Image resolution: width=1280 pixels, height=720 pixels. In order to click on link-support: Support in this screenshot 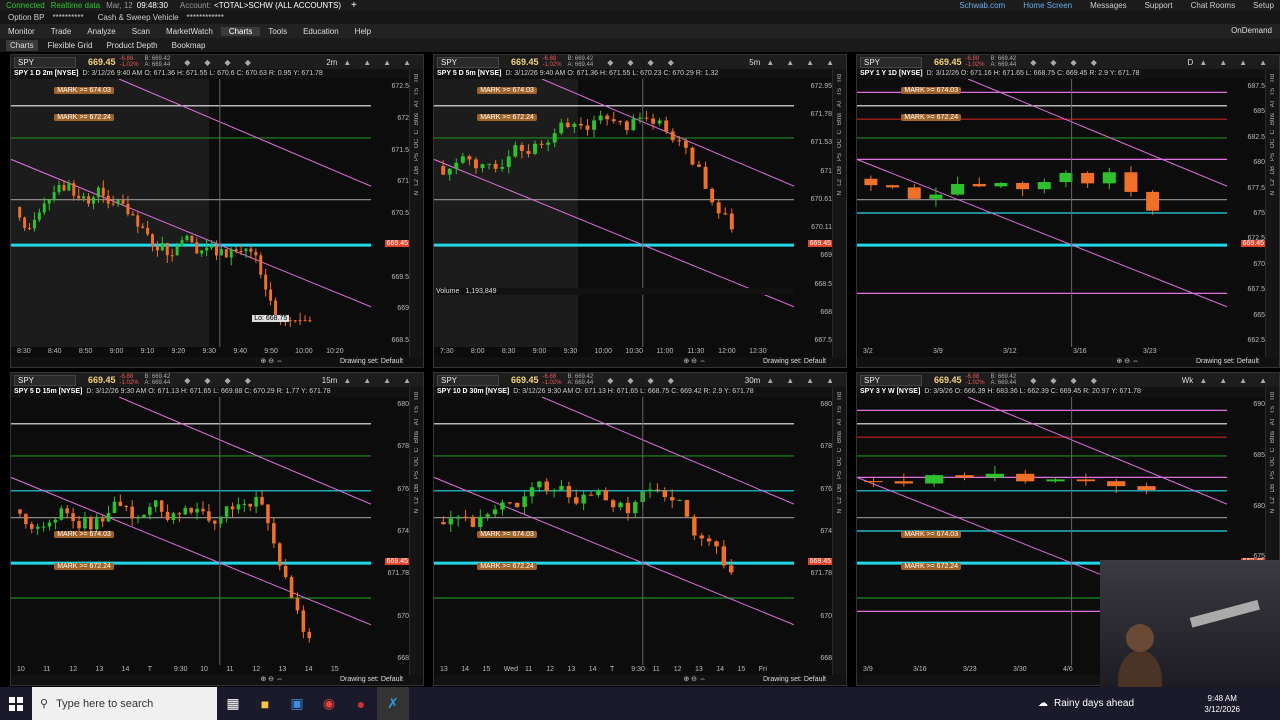, I will do `click(1159, 5)`.